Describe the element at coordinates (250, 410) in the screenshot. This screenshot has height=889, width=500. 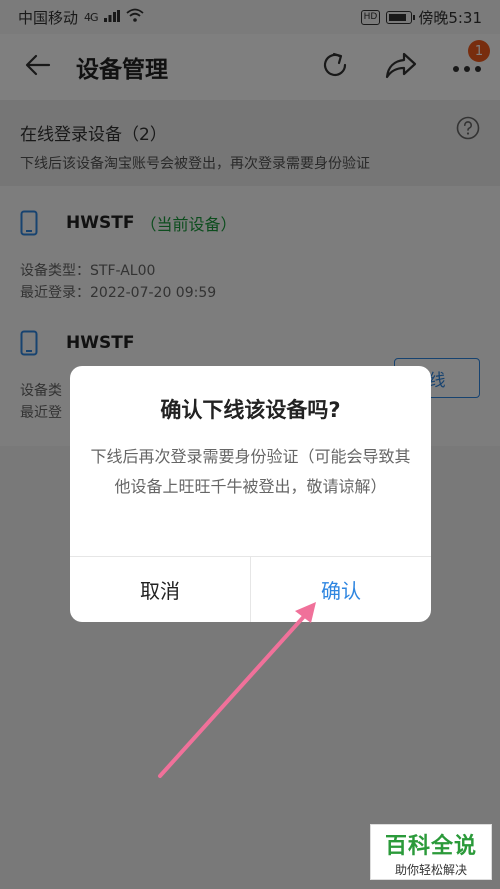
I see `dialog-title: 确认下线该设备吗?` at that location.